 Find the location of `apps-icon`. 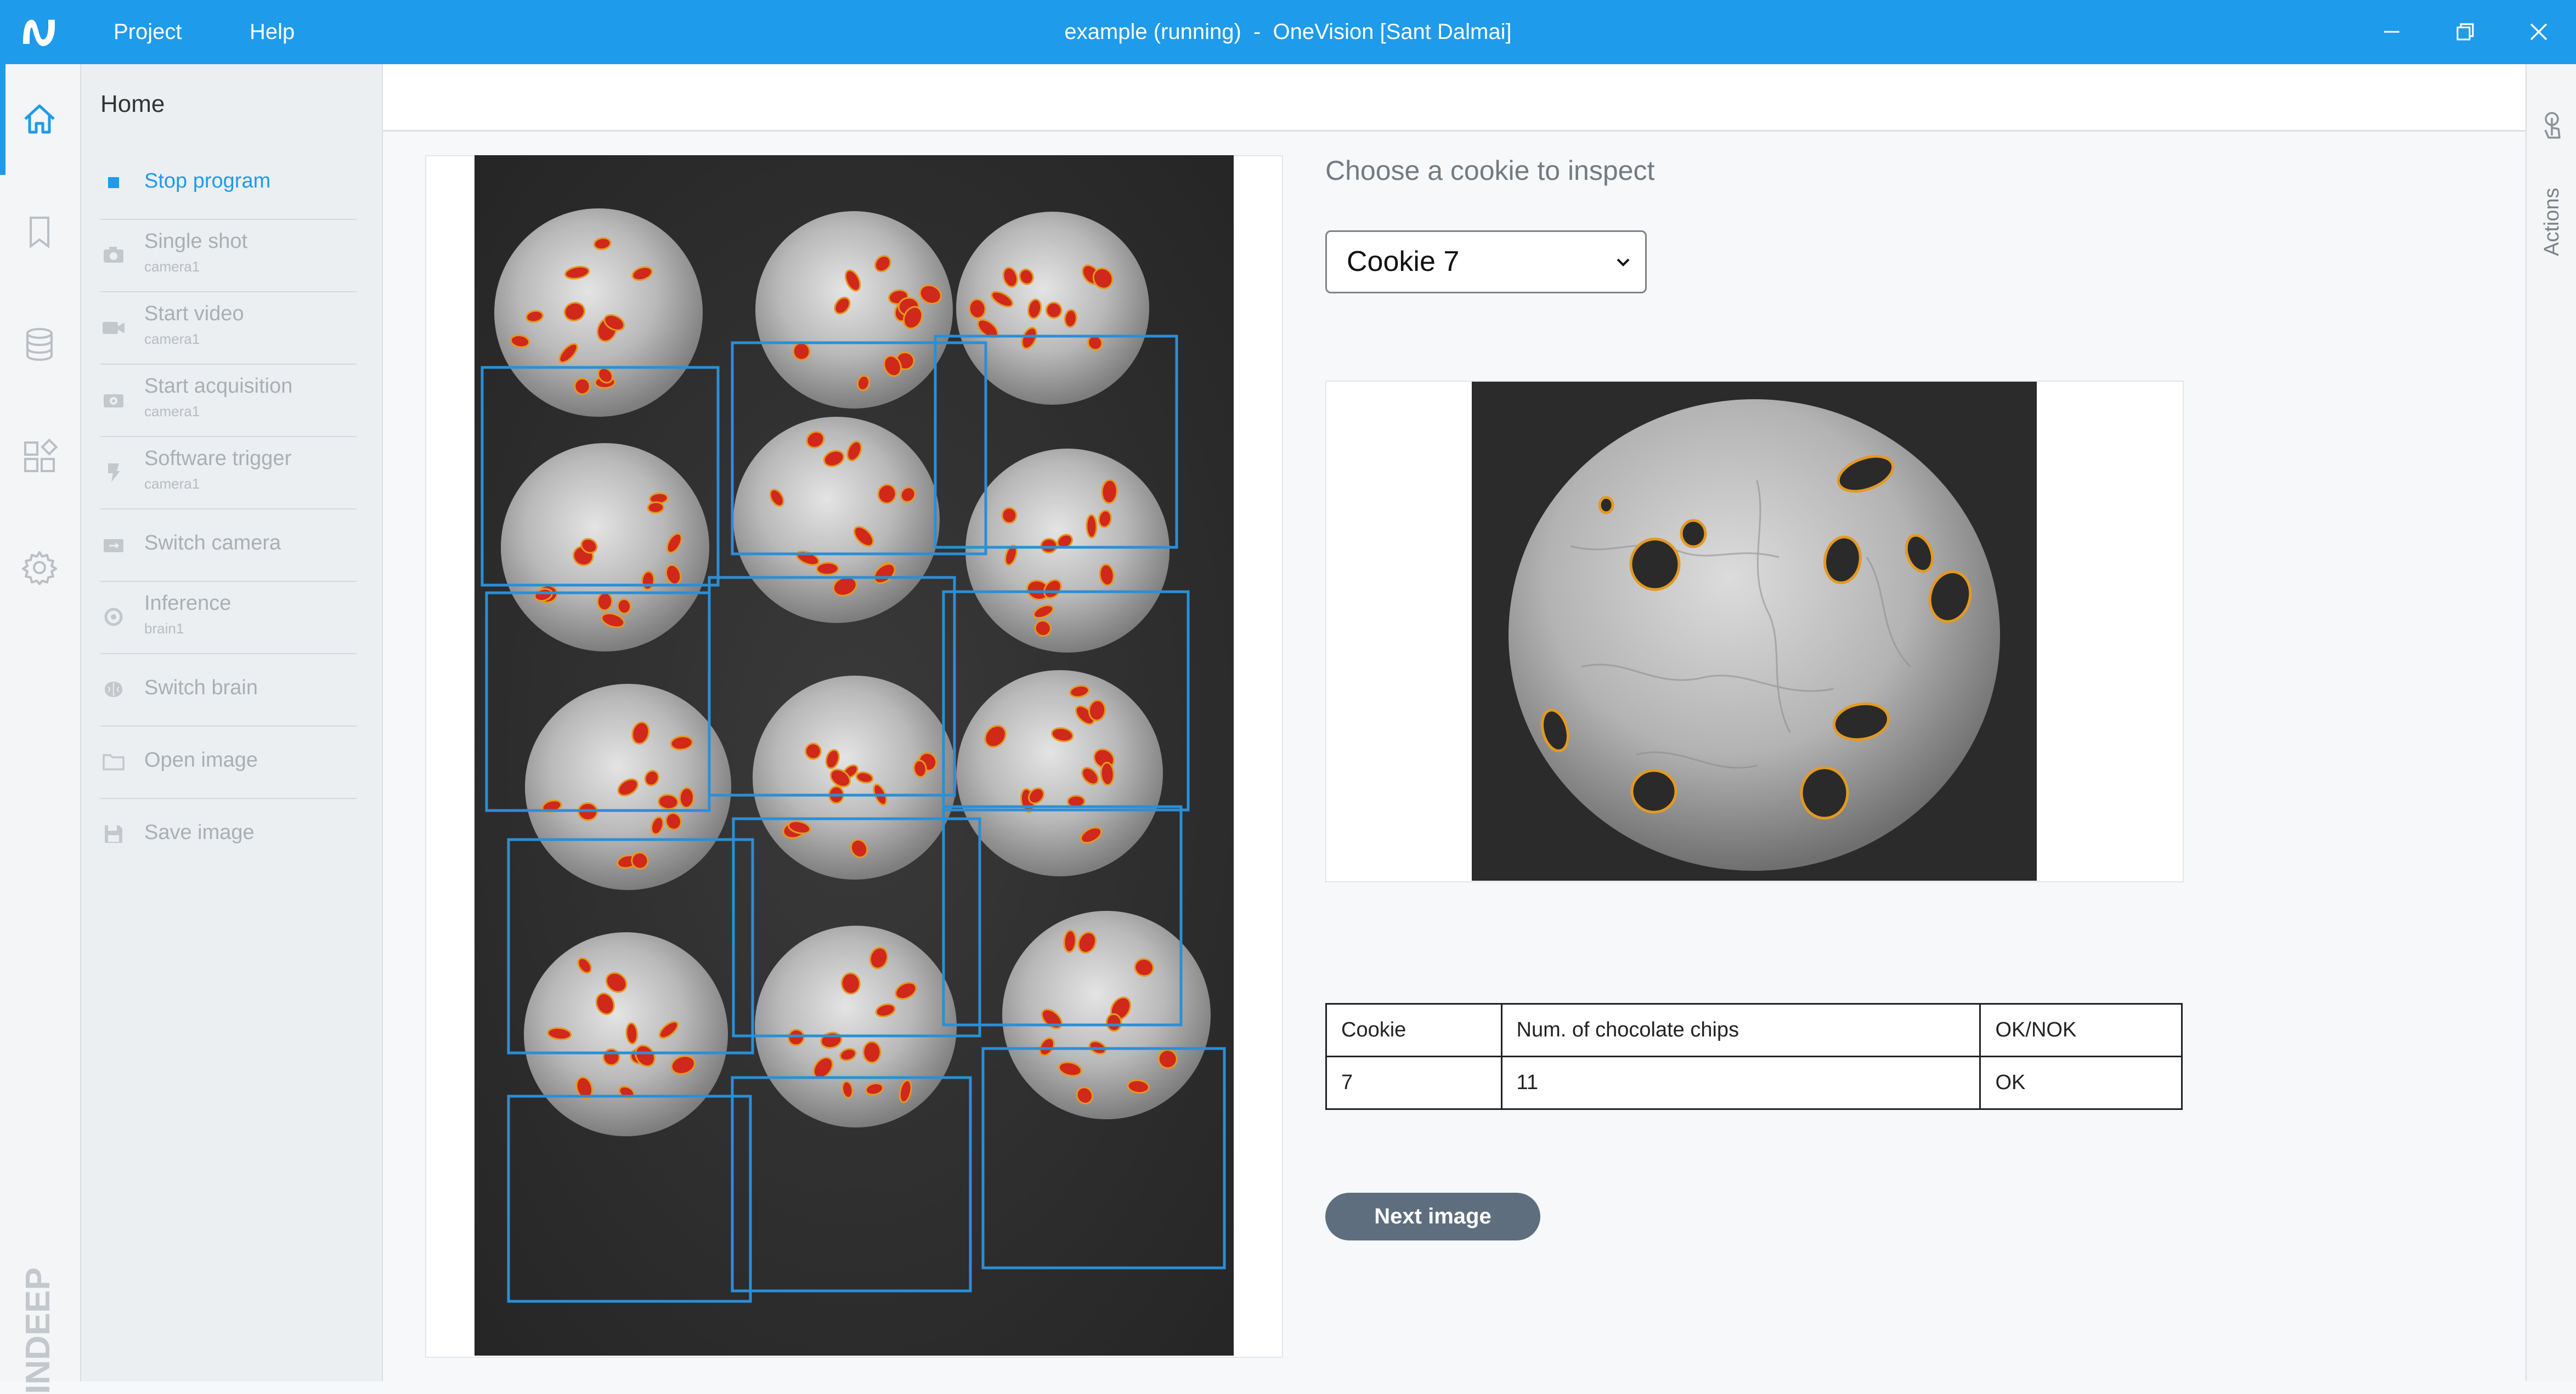

apps-icon is located at coordinates (39, 457).